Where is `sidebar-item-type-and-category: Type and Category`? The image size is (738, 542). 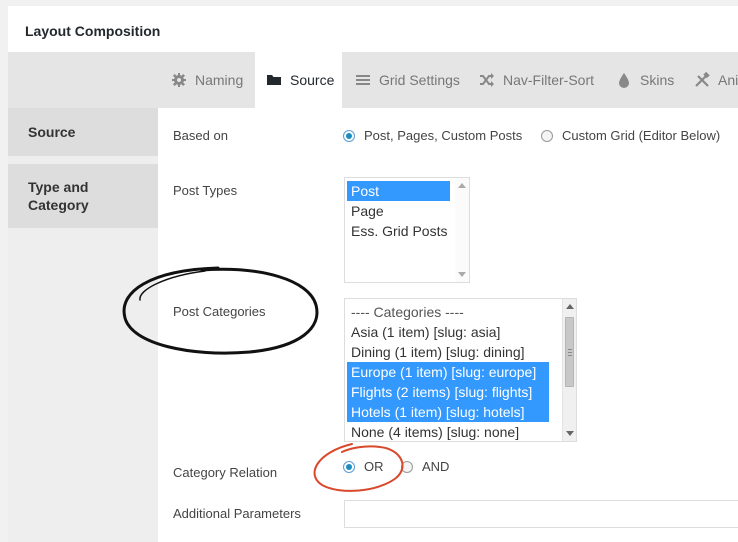
sidebar-item-type-and-category: Type and Category is located at coordinates (83, 196).